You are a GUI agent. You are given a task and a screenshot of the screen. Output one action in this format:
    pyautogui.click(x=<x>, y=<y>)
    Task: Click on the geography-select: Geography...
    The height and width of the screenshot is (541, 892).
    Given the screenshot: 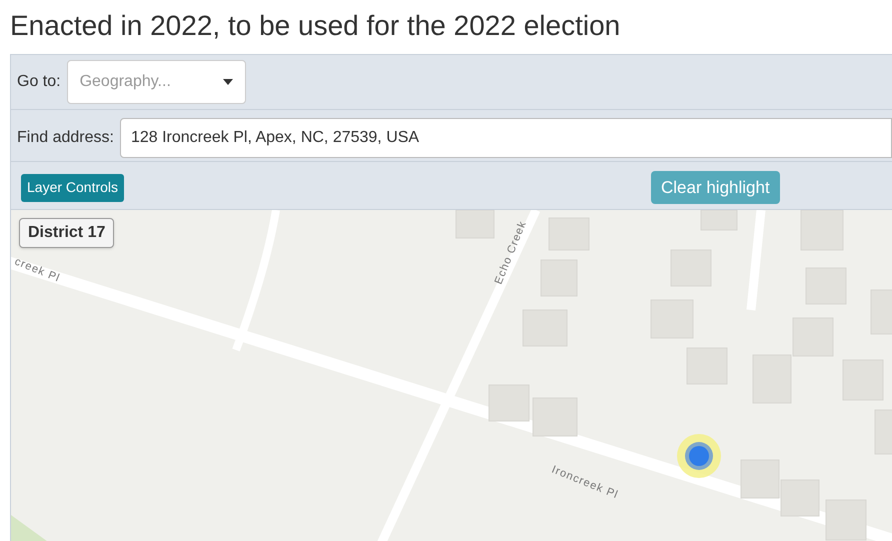 What is the action you would take?
    pyautogui.click(x=156, y=82)
    